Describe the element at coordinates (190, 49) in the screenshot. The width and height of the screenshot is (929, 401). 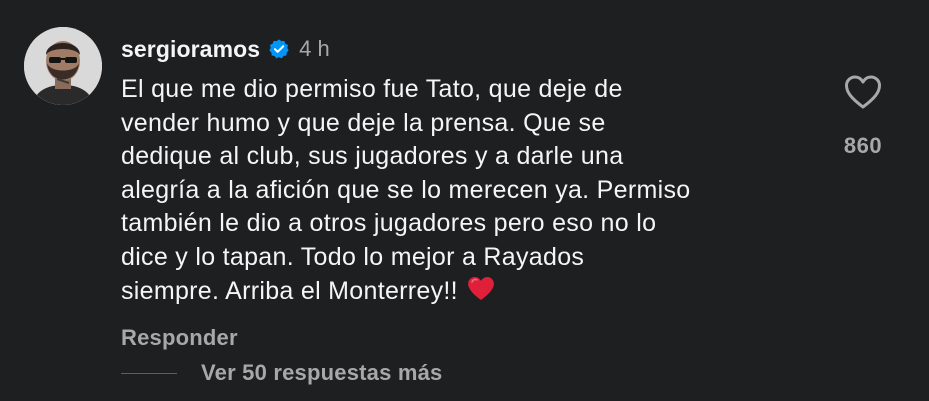
I see `username: sergioramos` at that location.